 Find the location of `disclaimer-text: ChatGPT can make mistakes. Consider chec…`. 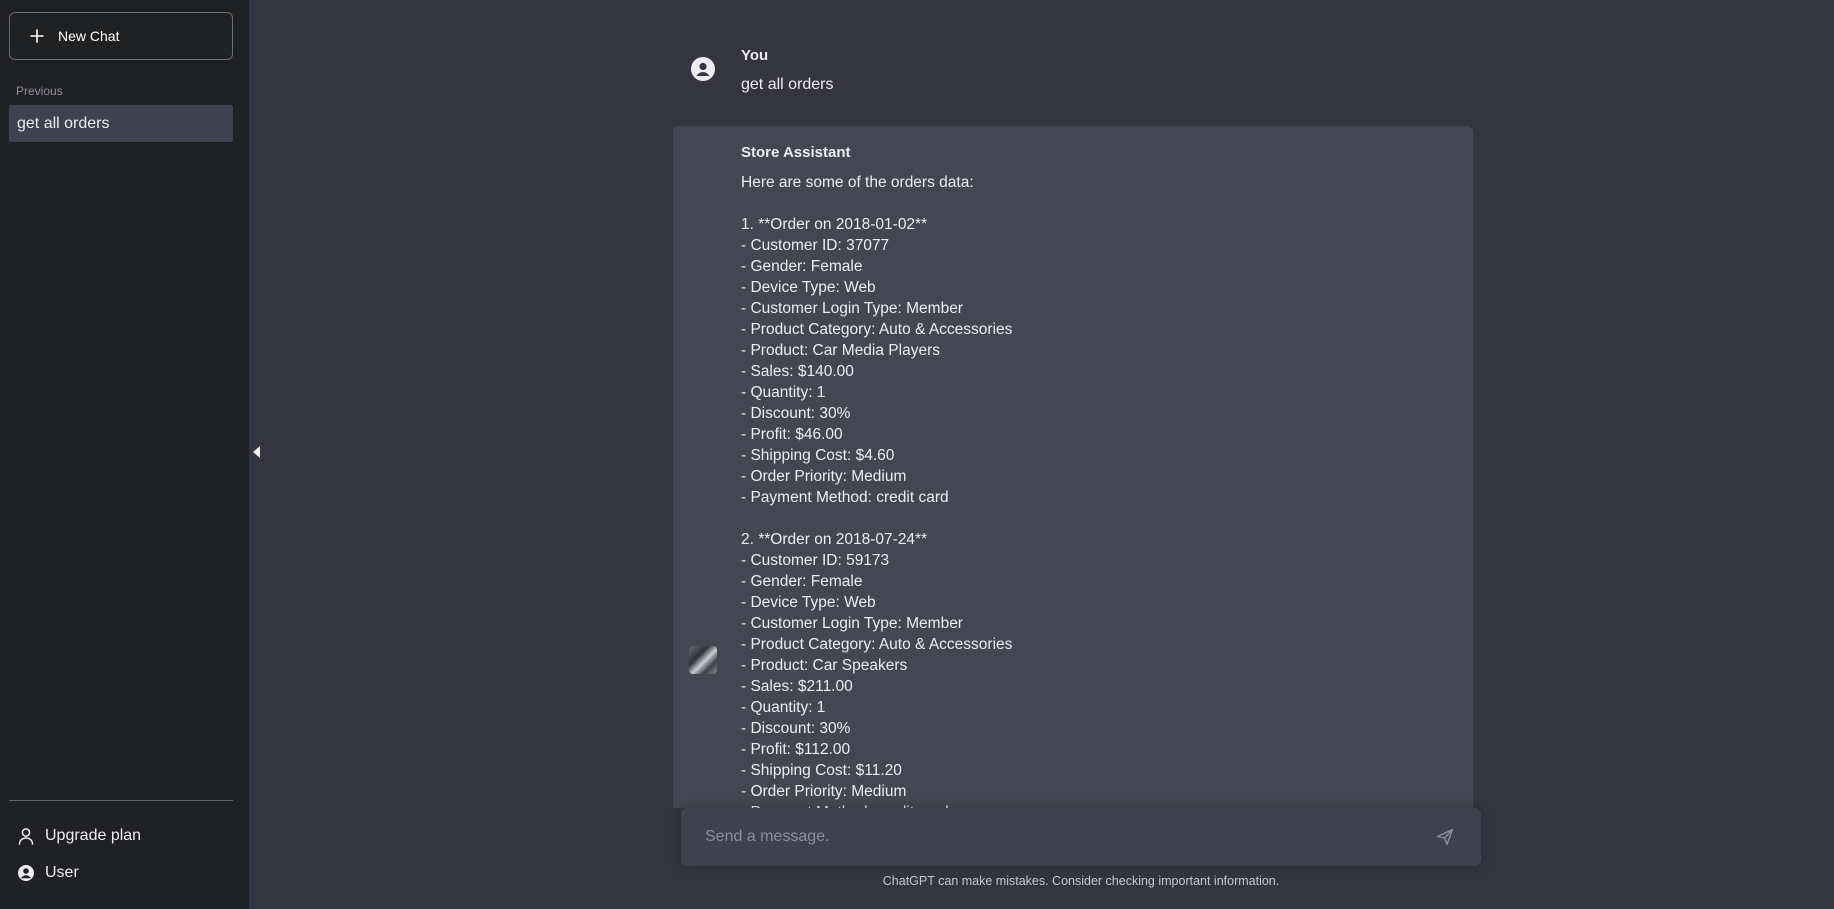

disclaimer-text: ChatGPT can make mistakes. Consider chec… is located at coordinates (1081, 881).